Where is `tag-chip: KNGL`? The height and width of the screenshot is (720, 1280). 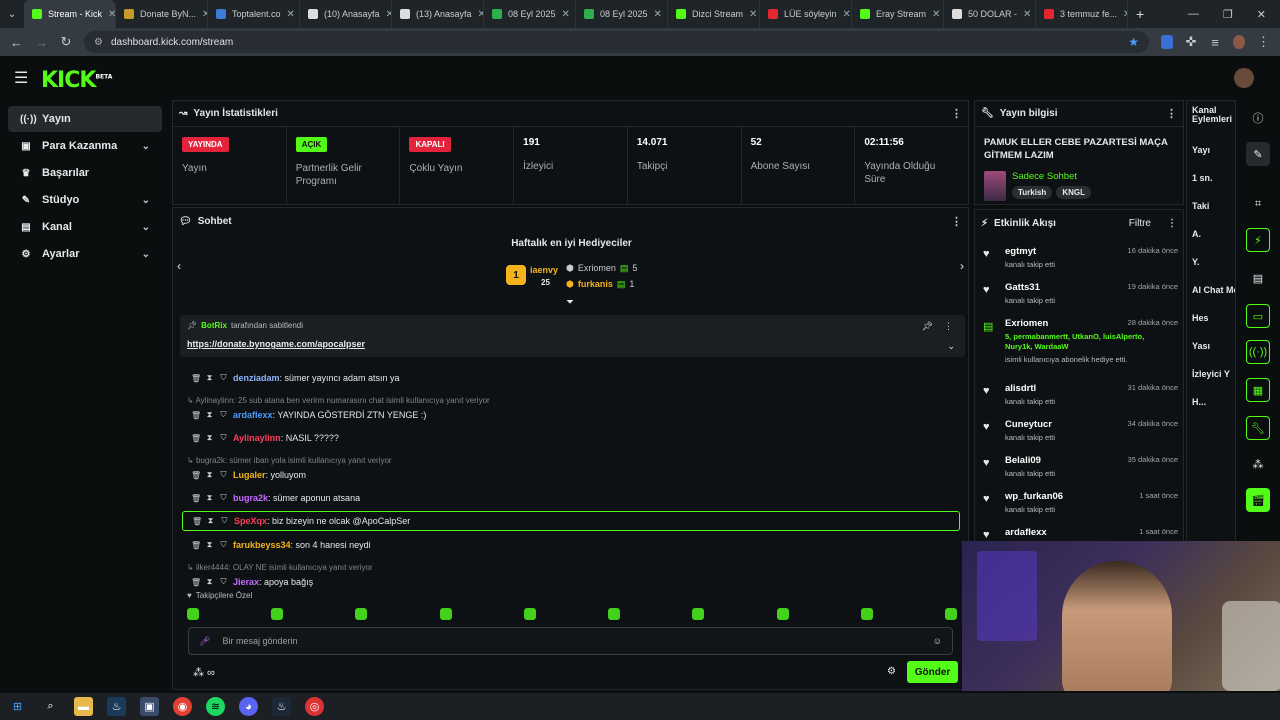 tag-chip: KNGL is located at coordinates (1073, 192).